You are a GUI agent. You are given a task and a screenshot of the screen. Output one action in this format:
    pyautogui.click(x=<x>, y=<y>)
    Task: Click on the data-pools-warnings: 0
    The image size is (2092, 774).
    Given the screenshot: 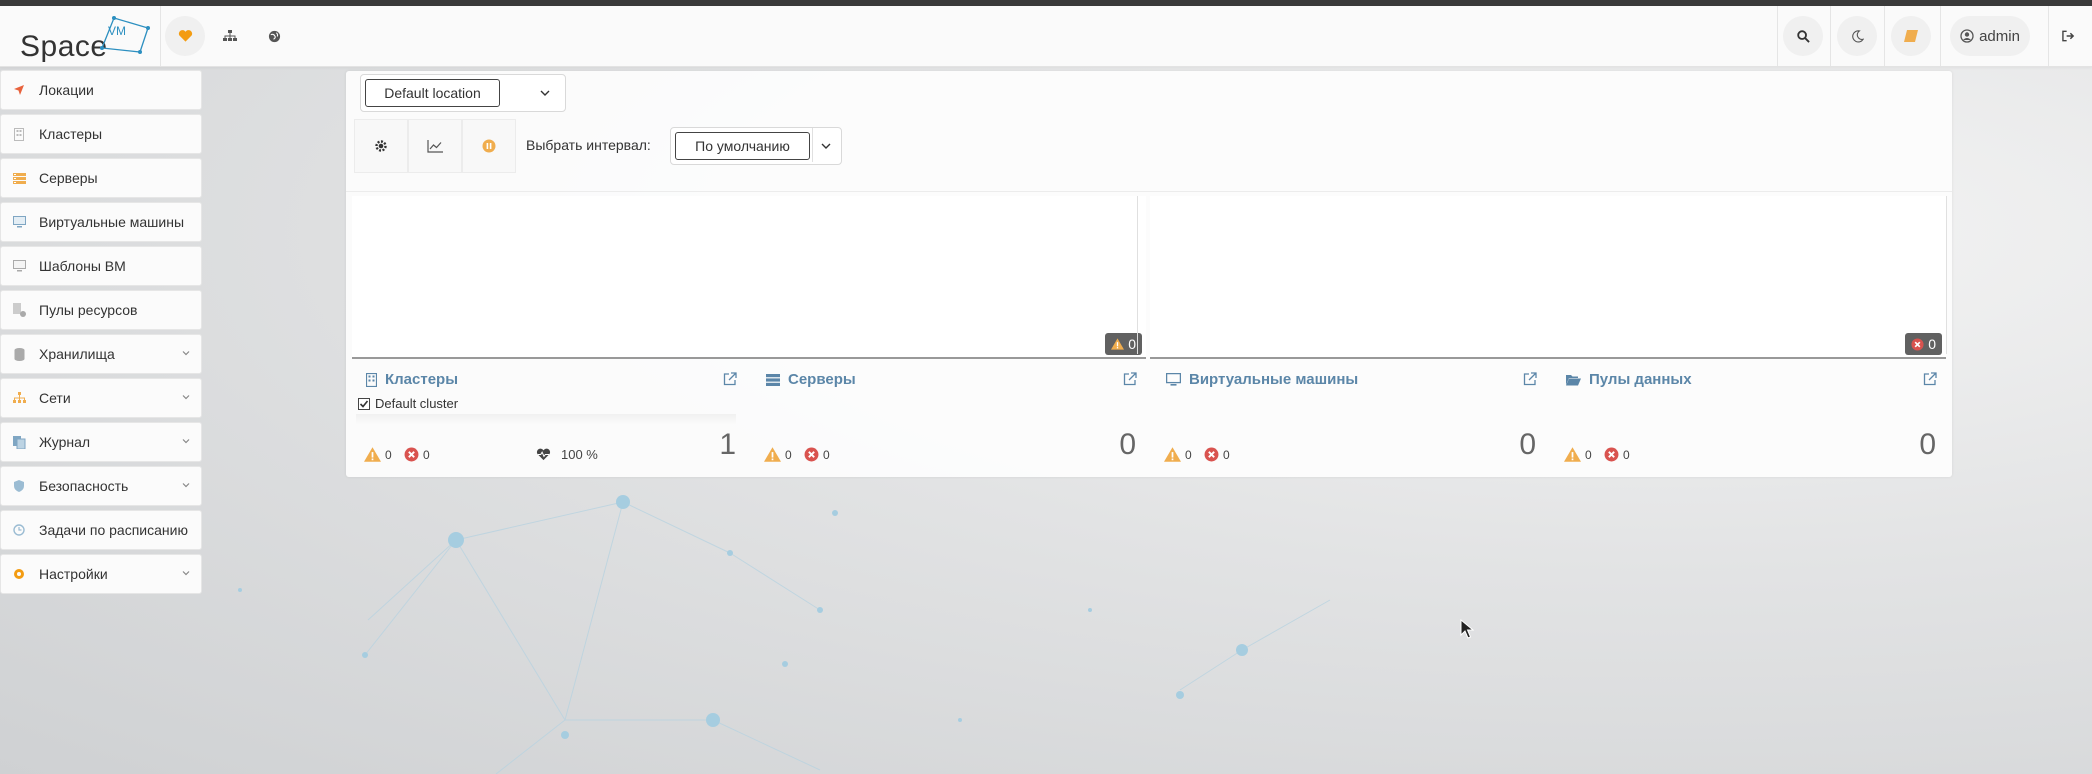 What is the action you would take?
    pyautogui.click(x=1578, y=454)
    